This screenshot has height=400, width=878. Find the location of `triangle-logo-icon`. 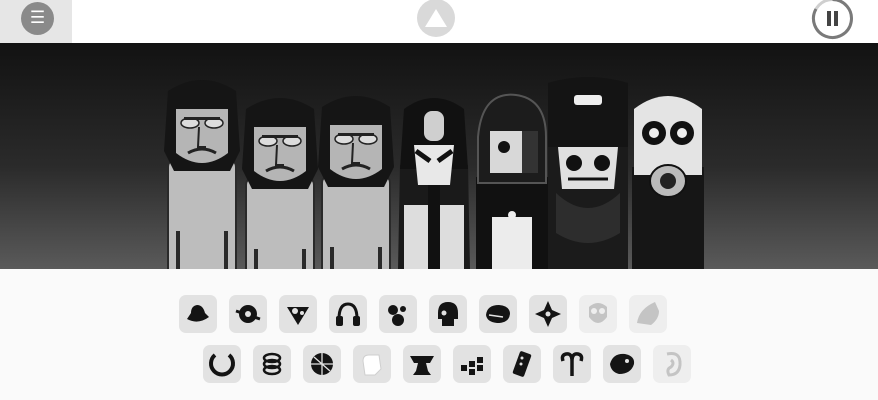

triangle-logo-icon is located at coordinates (436, 18).